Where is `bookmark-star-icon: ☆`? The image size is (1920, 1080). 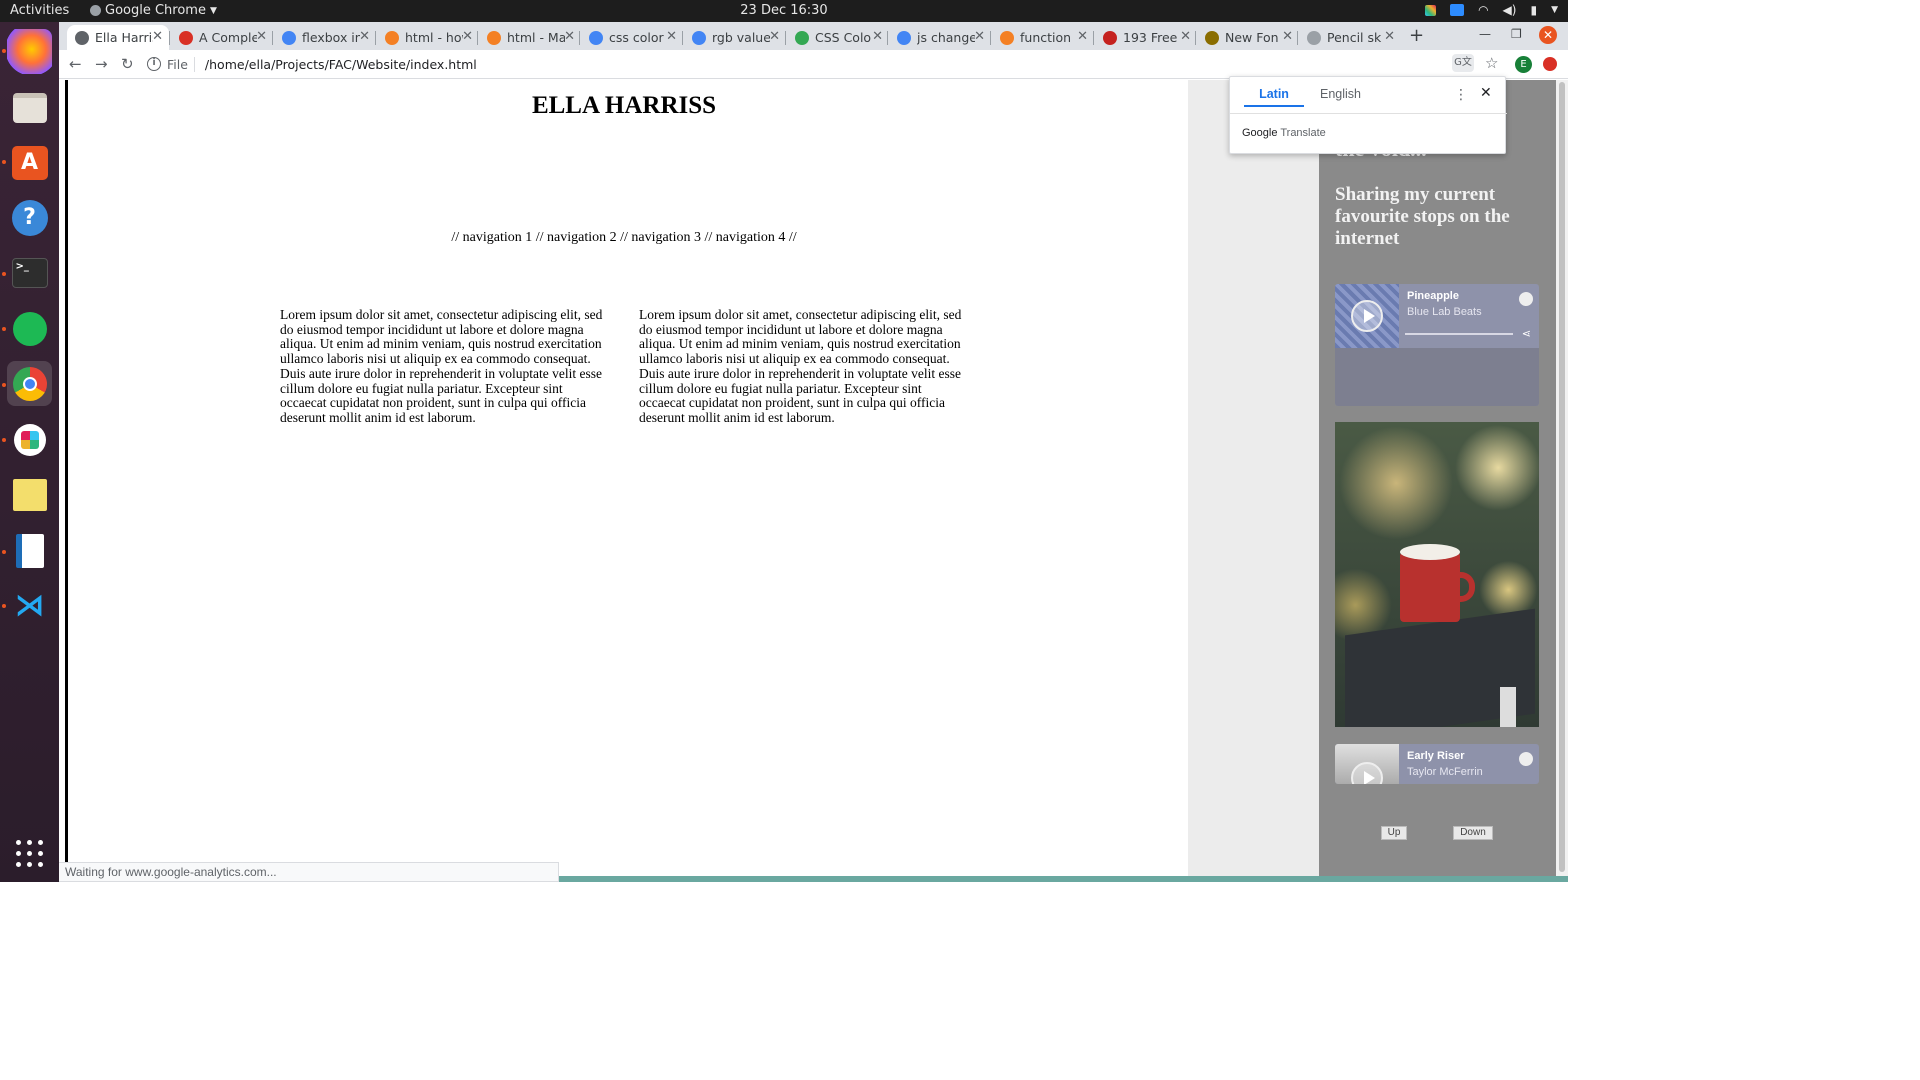 bookmark-star-icon: ☆ is located at coordinates (1491, 63).